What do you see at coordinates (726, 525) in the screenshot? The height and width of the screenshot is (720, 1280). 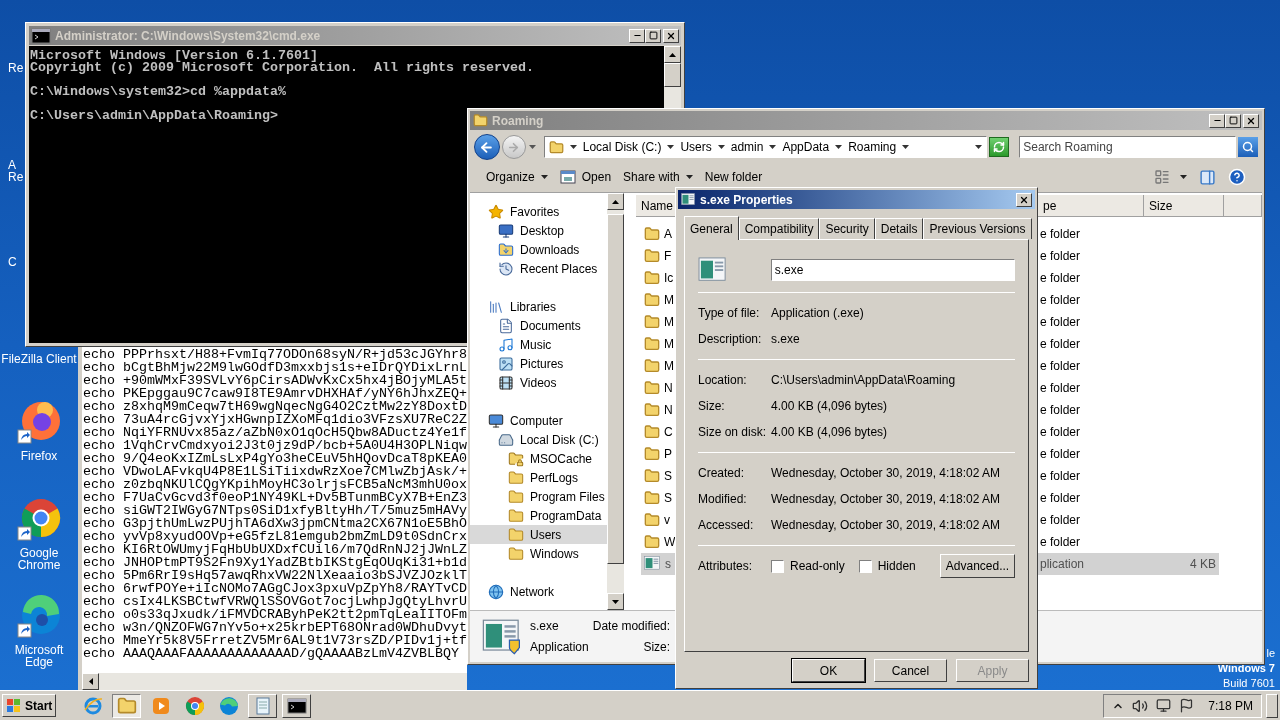 I see `property-label: Accessed:` at bounding box center [726, 525].